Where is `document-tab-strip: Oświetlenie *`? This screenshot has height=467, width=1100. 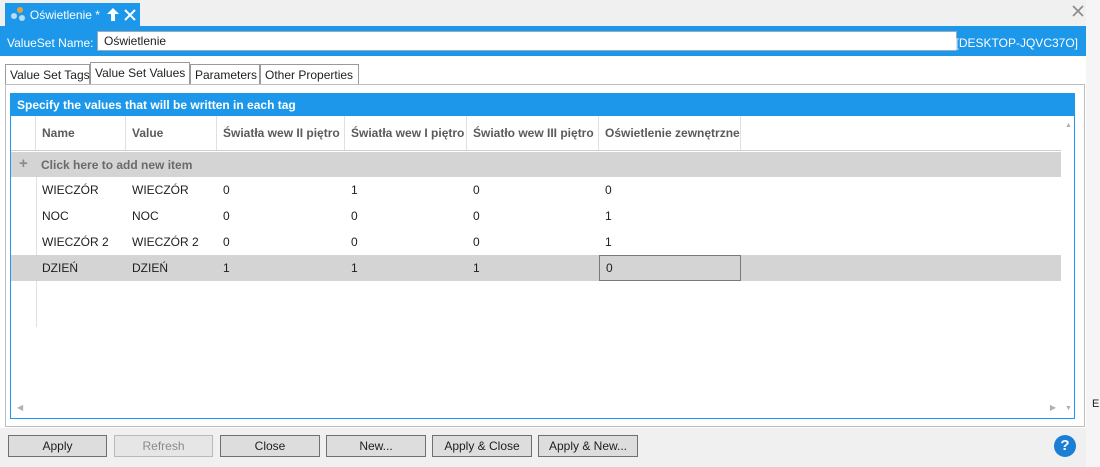 document-tab-strip: Oświetlenie * is located at coordinates (550, 13).